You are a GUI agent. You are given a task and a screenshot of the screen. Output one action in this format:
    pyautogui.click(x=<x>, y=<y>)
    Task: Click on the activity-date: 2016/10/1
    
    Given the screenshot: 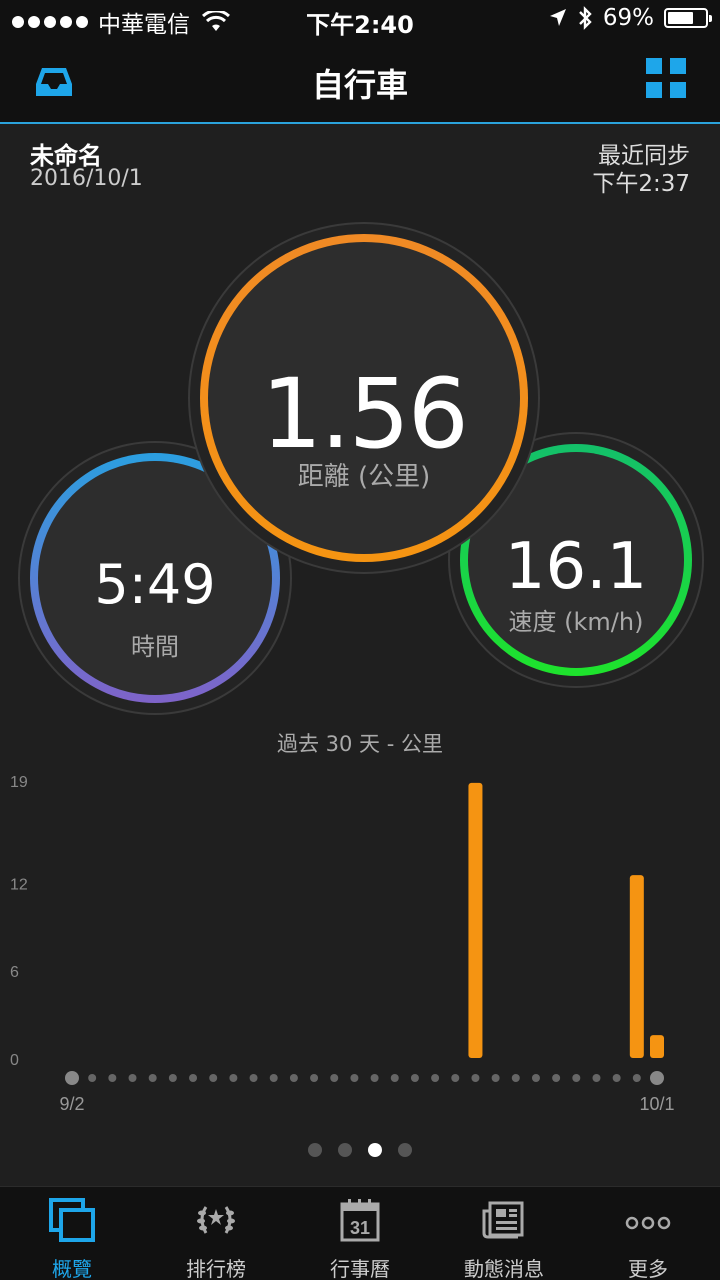 What is the action you would take?
    pyautogui.click(x=86, y=178)
    